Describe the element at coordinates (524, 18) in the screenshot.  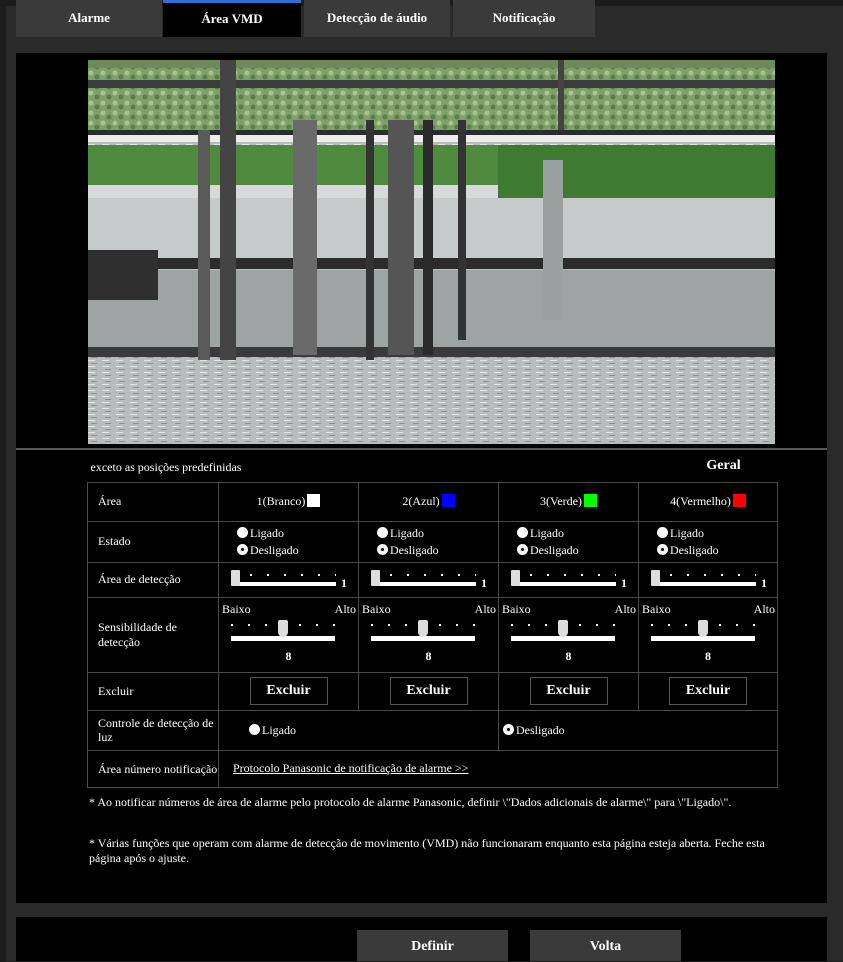
I see `tab-notificacao: Notificação` at that location.